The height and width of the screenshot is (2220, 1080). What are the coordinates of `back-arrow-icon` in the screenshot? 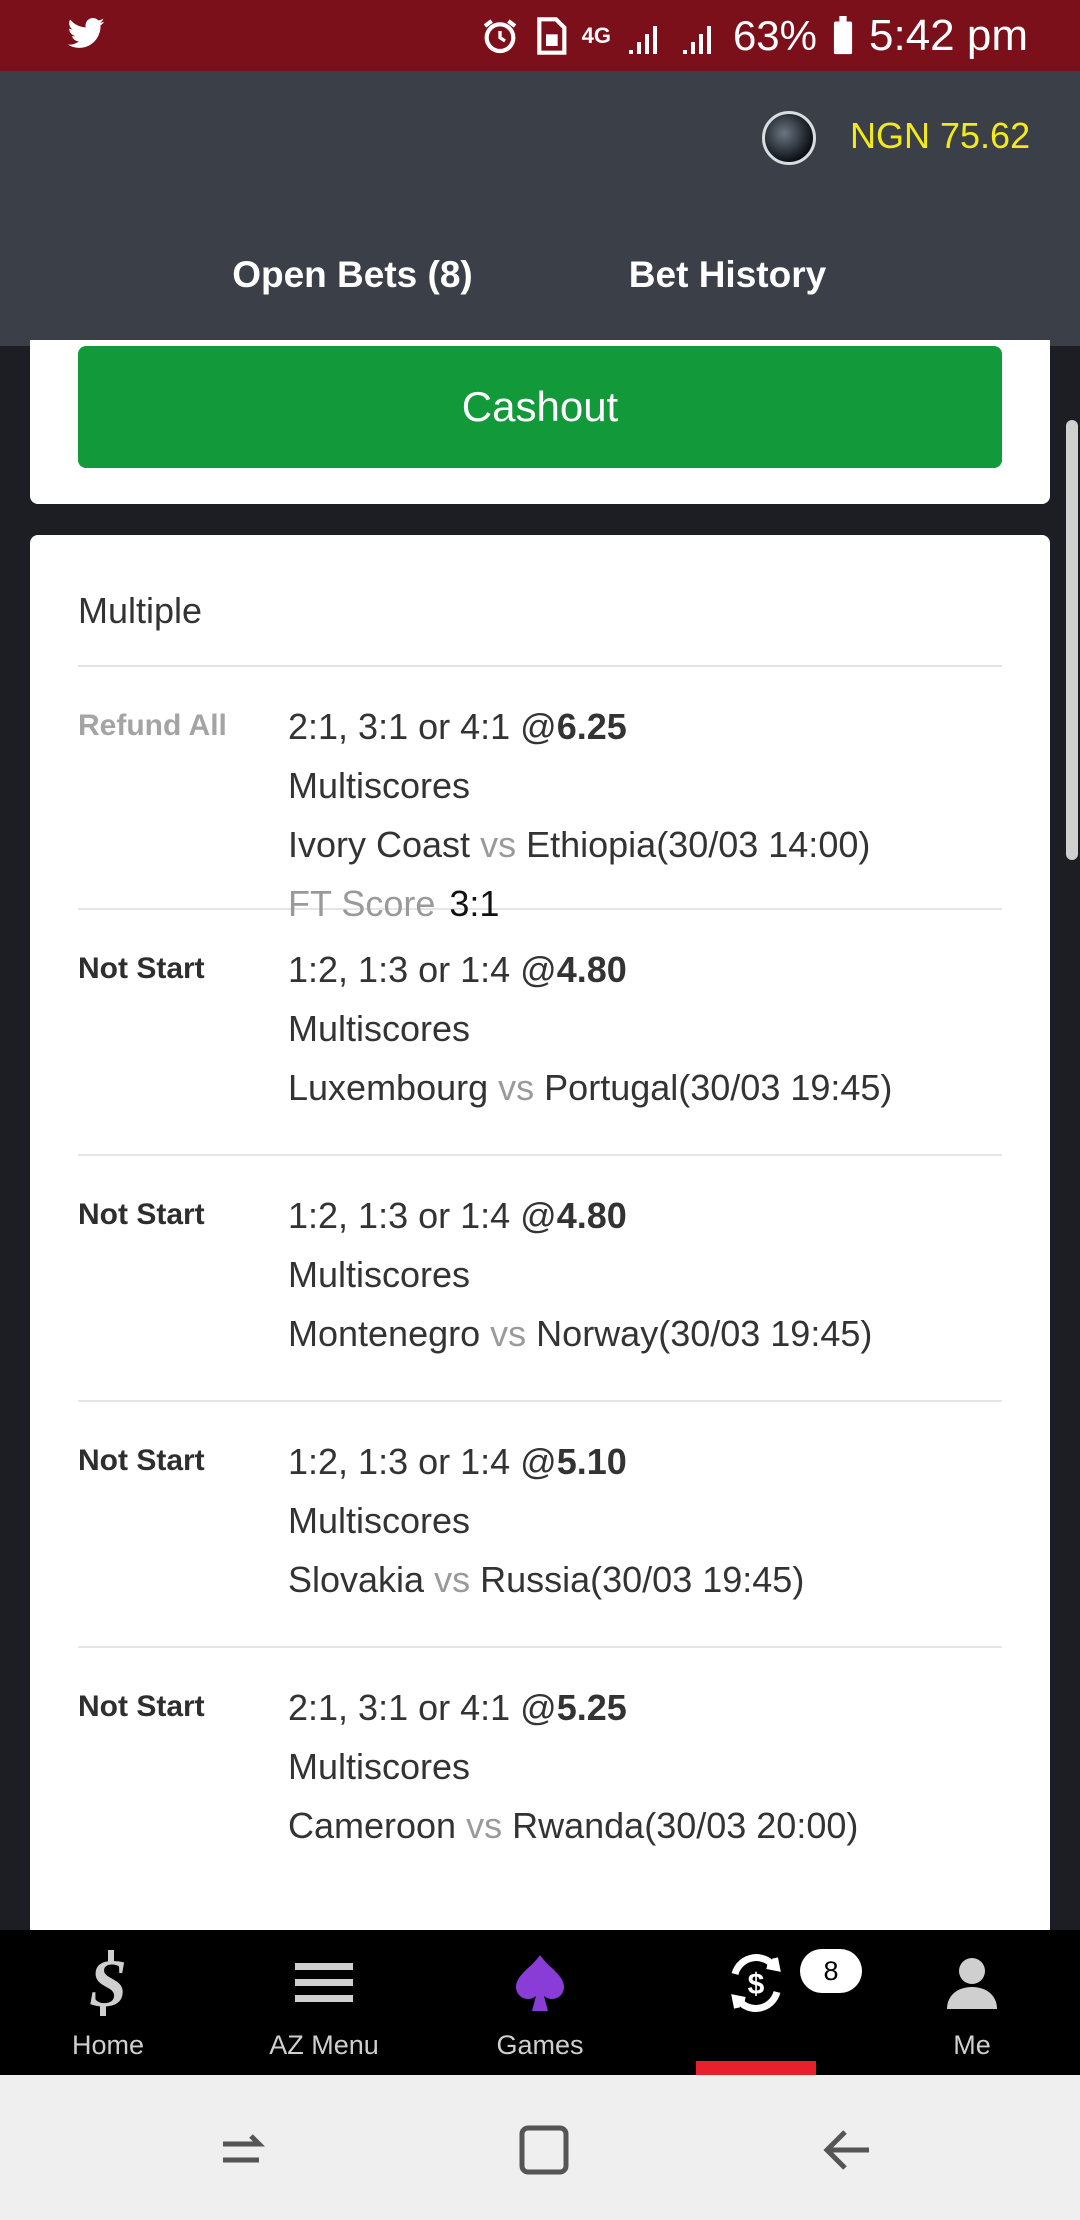 It's located at (847, 2150).